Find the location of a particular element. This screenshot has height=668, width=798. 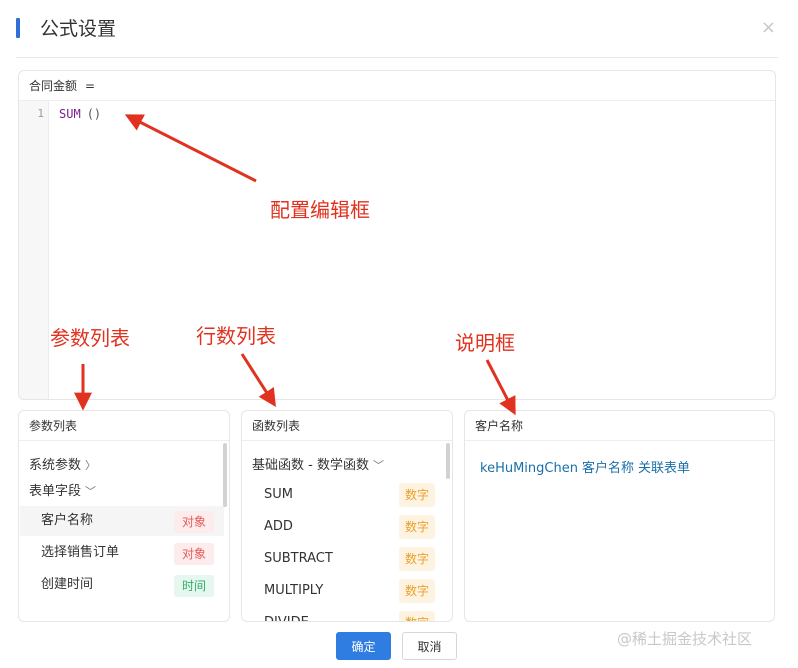

annotation-editor: 配置编辑框 is located at coordinates (320, 210).